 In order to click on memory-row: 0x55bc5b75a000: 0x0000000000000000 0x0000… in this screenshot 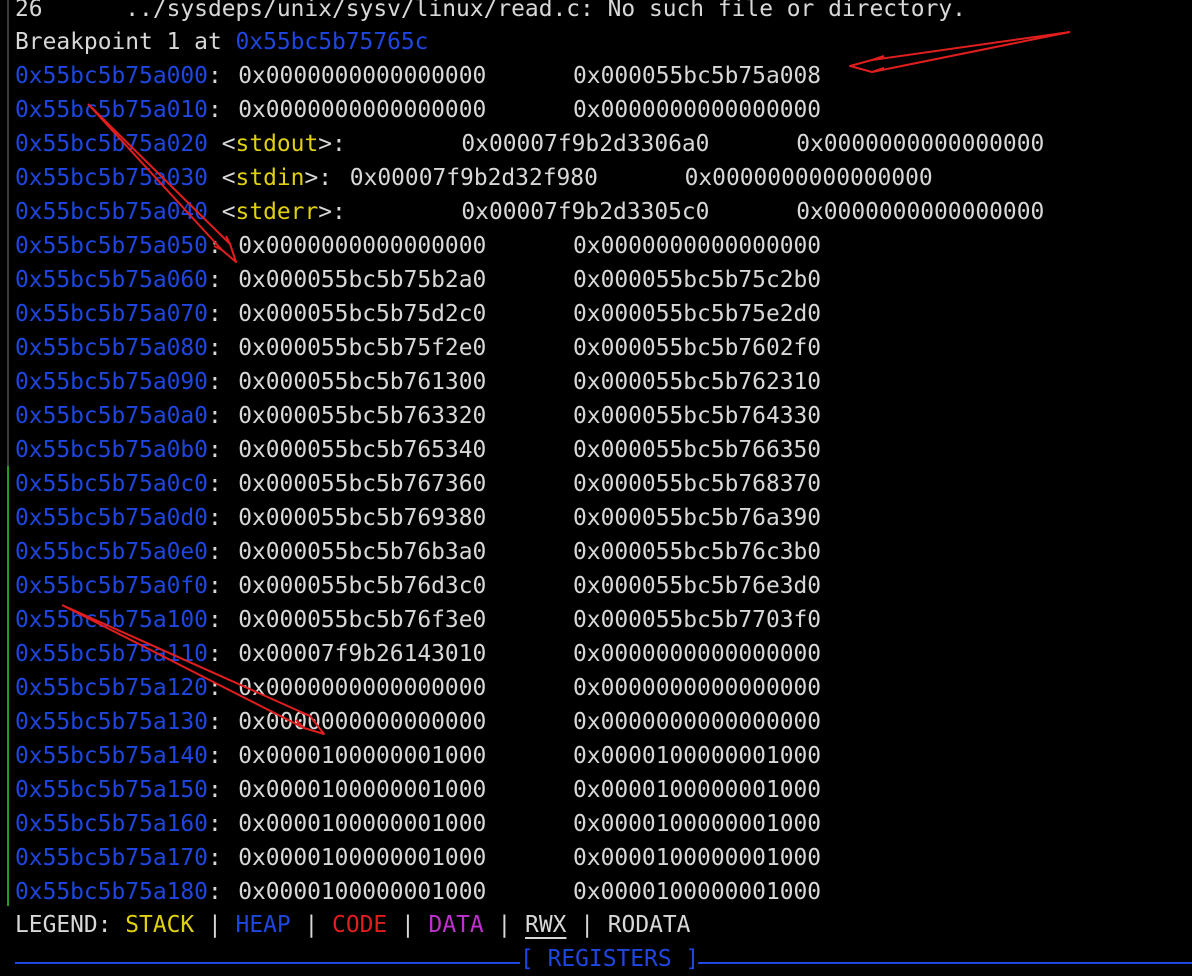, I will do `click(418, 76)`.